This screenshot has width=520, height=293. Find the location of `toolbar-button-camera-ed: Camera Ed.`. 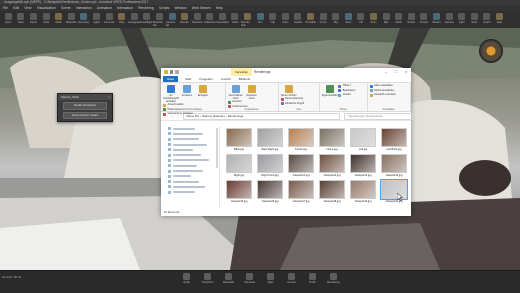

toolbar-button-camera-ed: Camera Ed. is located at coordinates (172, 19).